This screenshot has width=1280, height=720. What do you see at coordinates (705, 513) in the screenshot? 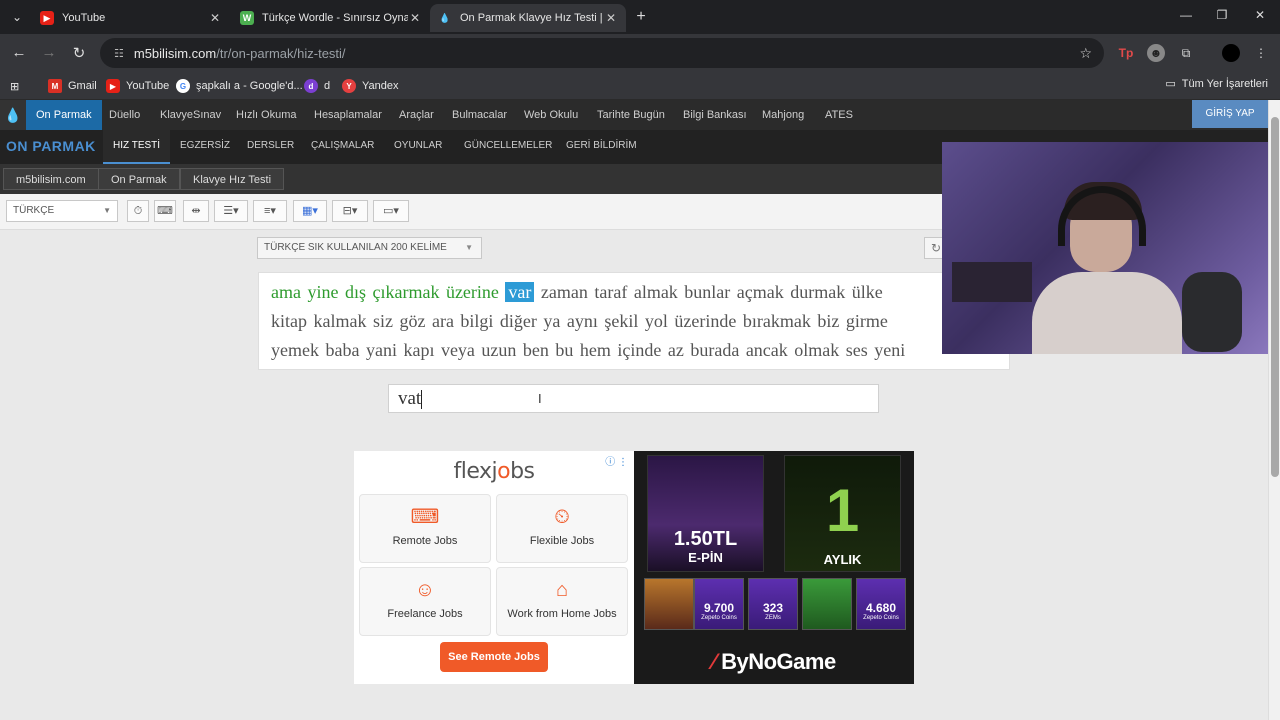
I see `epin-promo: 1.50TL E-PİN` at bounding box center [705, 513].